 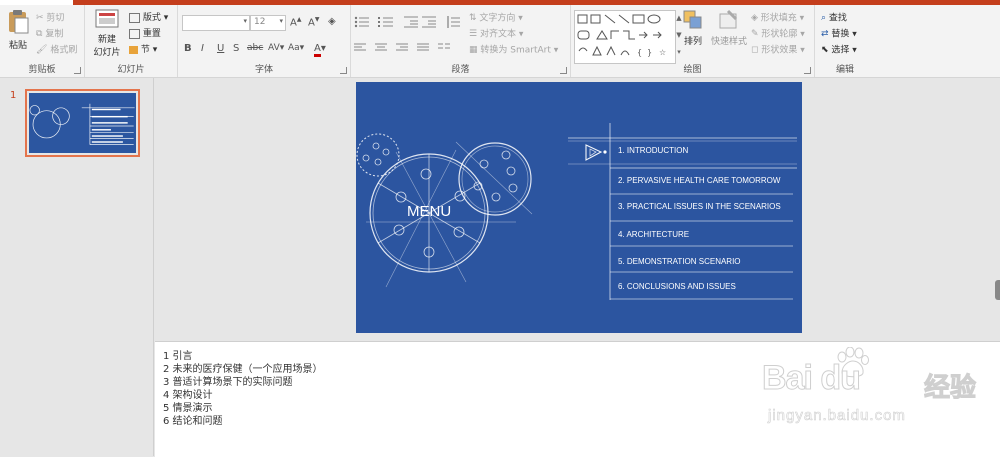 What do you see at coordinates (134, 33) in the screenshot?
I see `reset-icon` at bounding box center [134, 33].